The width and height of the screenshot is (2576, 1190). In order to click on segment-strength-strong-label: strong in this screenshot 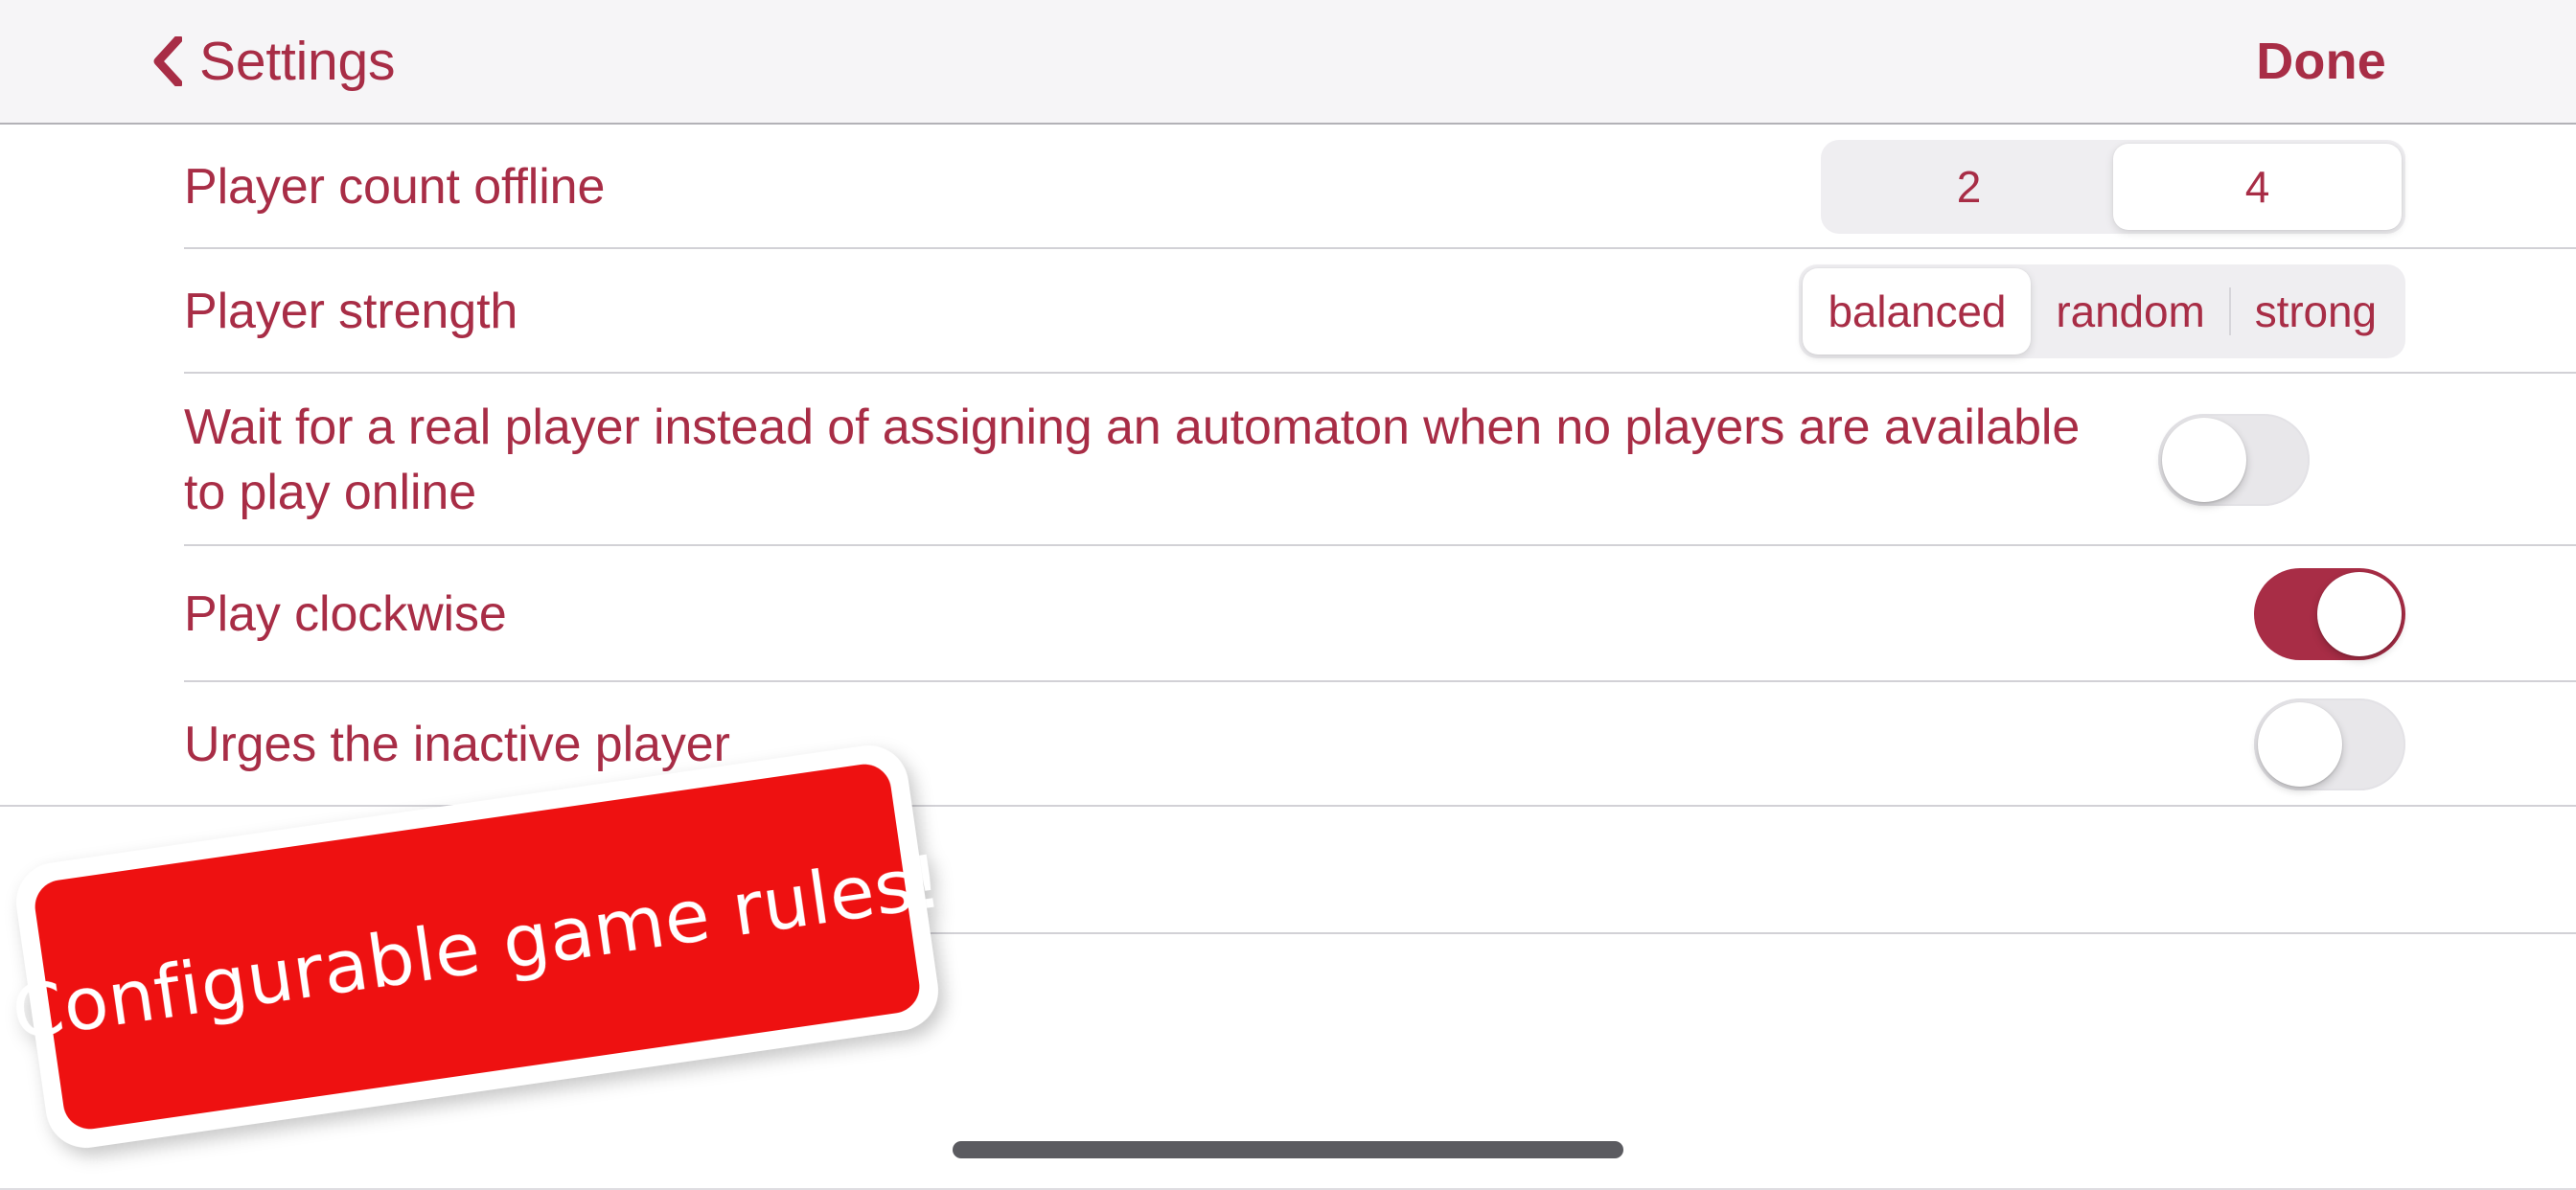, I will do `click(2315, 311)`.